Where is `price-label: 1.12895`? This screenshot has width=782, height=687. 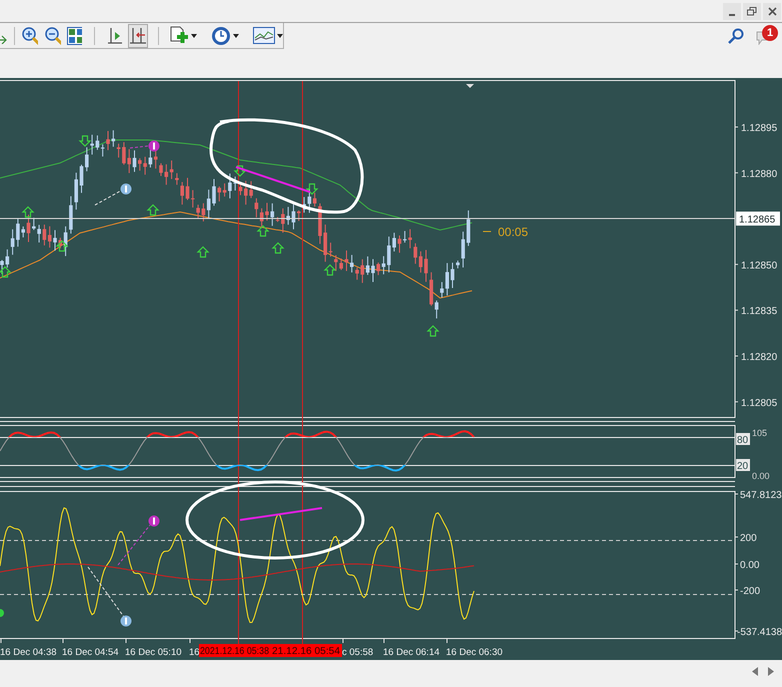
price-label: 1.12895 is located at coordinates (759, 128).